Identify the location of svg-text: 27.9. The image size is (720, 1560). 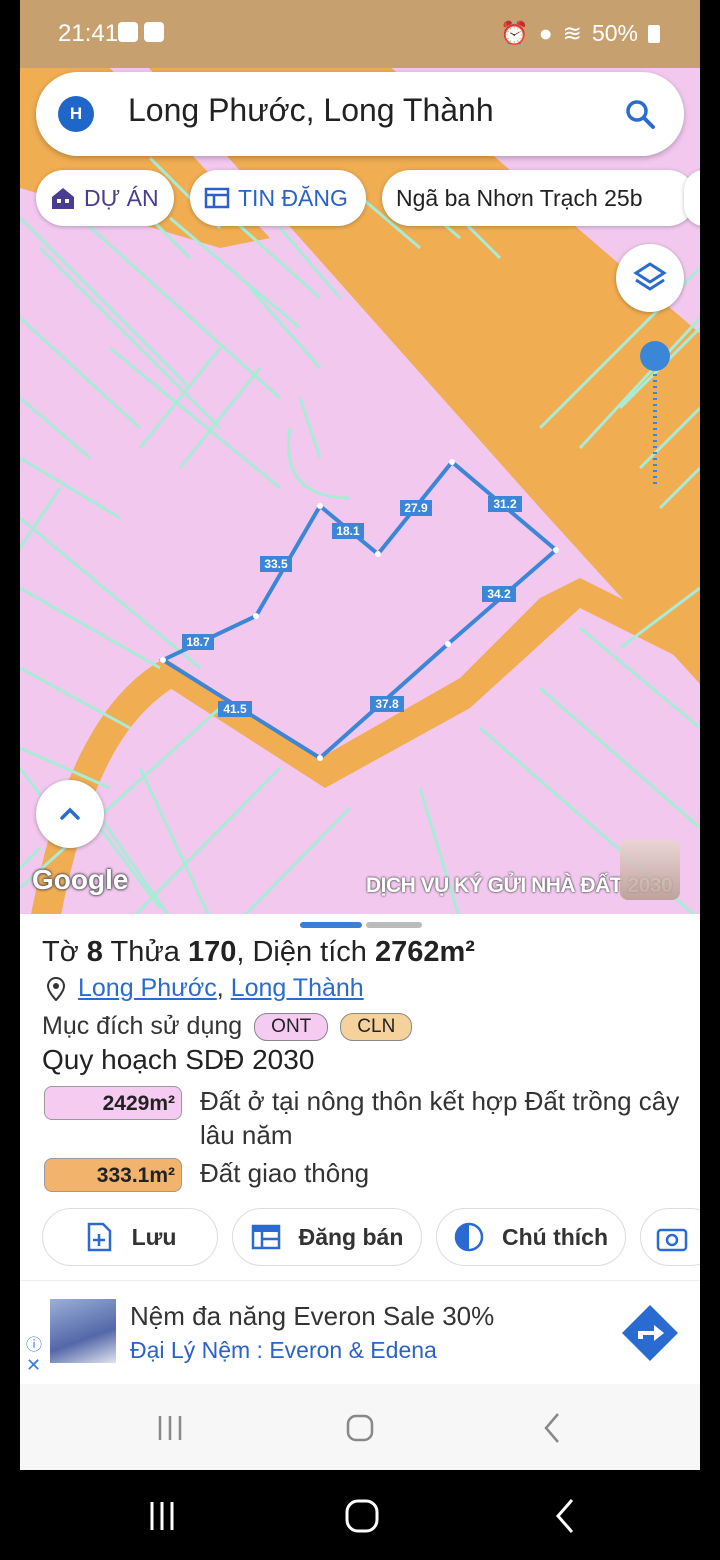
(416, 508).